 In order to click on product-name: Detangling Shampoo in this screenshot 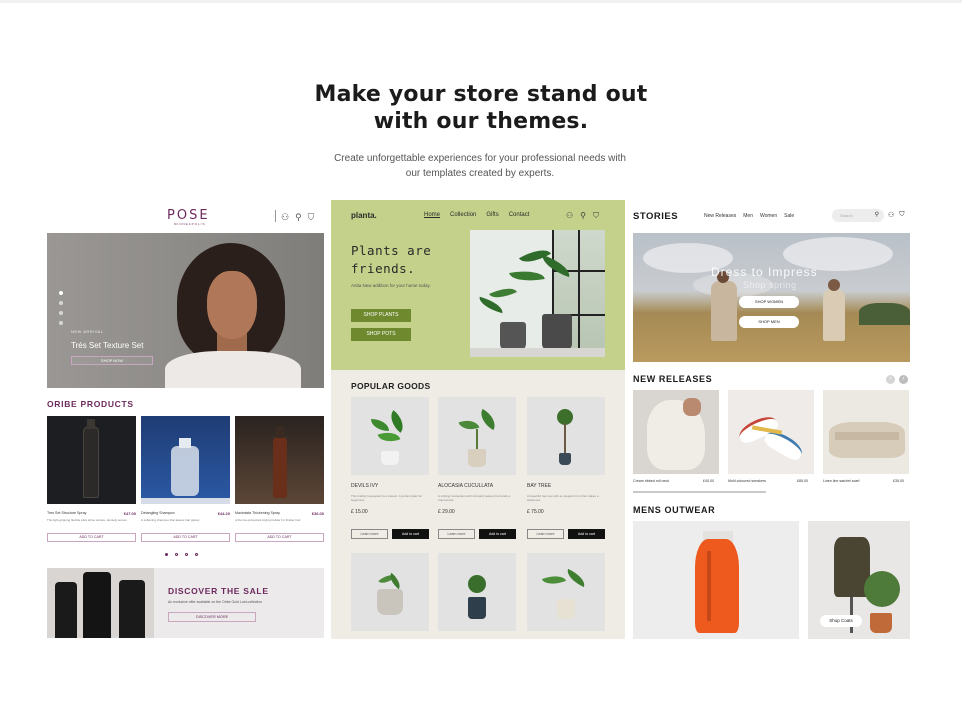, I will do `click(158, 513)`.